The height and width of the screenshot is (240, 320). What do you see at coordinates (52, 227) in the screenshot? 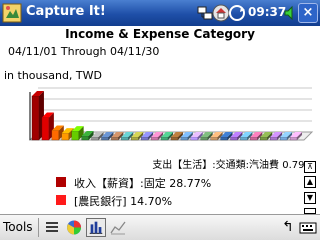
I see `list-view-icon` at bounding box center [52, 227].